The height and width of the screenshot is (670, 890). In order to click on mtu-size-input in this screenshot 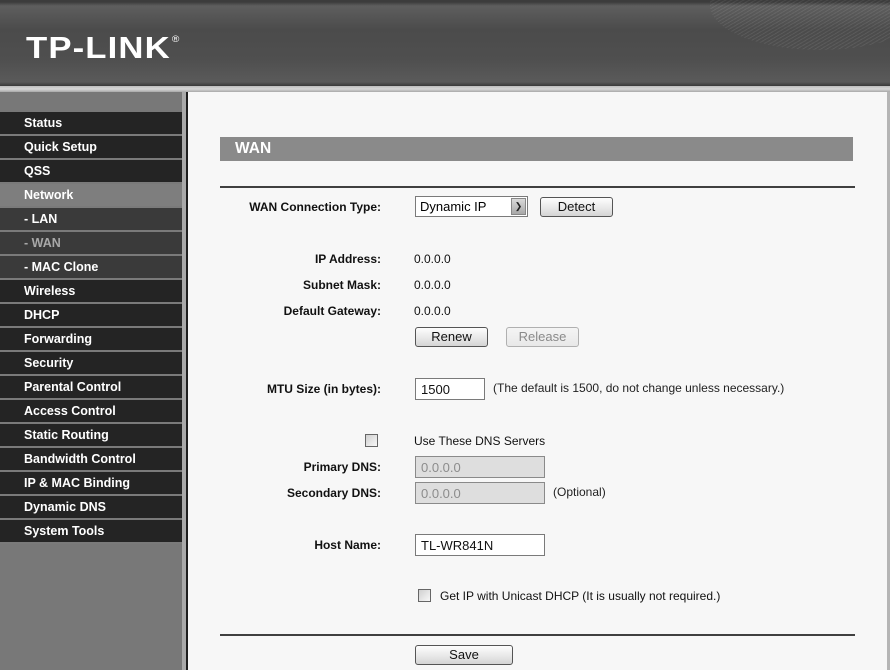, I will do `click(450, 389)`.